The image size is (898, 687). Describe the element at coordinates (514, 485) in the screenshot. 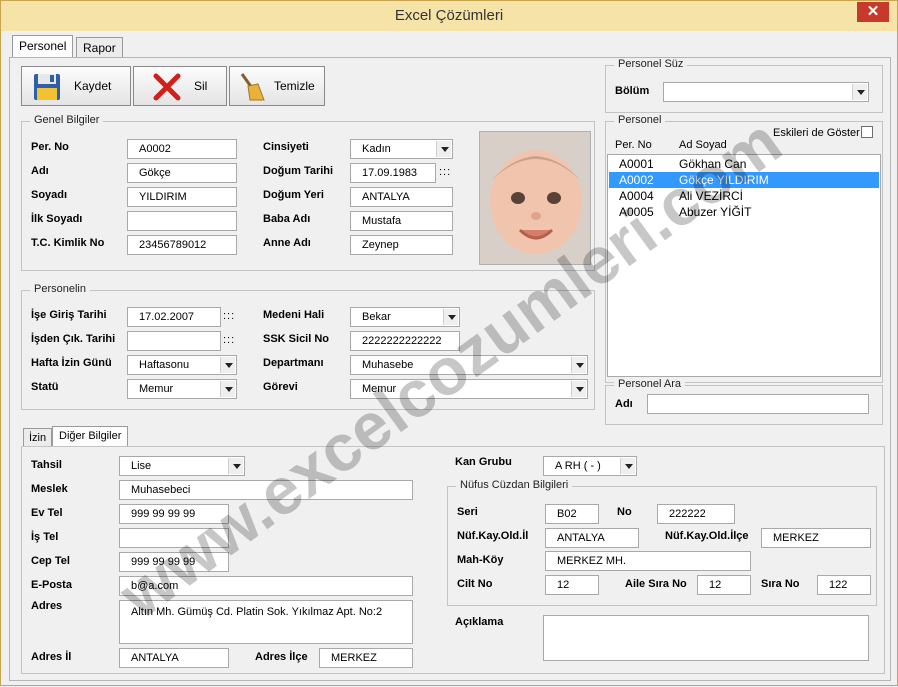

I see `nufus-legend: Nüfus Cüzdan Bilgileri` at that location.